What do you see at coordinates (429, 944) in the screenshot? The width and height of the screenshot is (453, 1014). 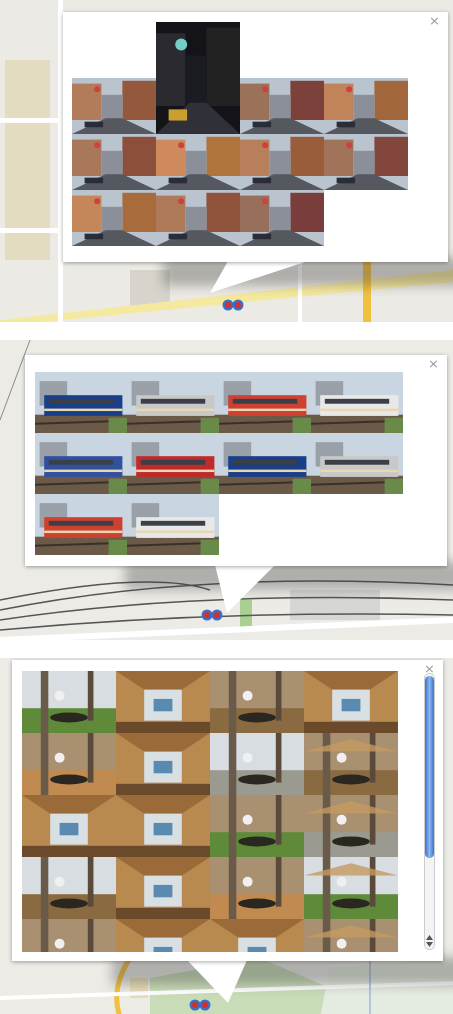 I see `scroll-down-icon` at bounding box center [429, 944].